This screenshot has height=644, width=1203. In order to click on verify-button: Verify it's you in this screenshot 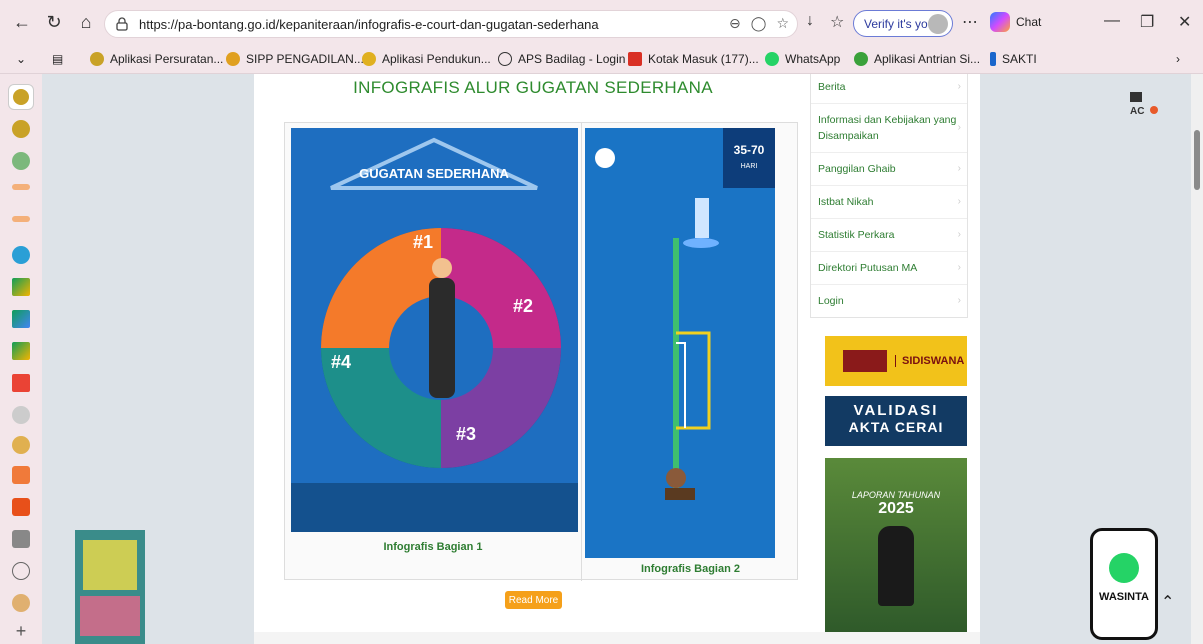, I will do `click(903, 23)`.